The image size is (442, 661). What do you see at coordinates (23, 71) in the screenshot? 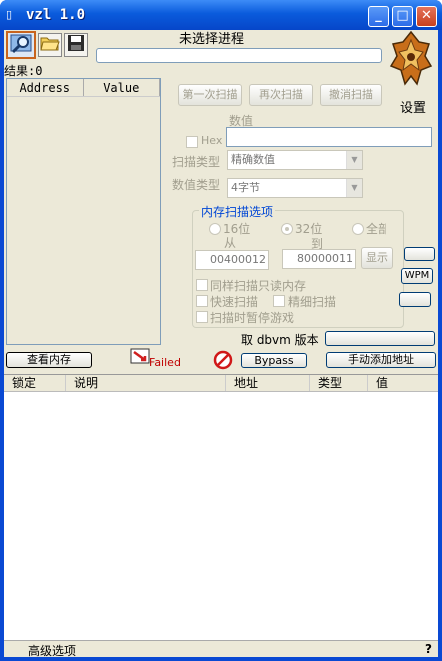
I see `results-count: 结果:0` at bounding box center [23, 71].